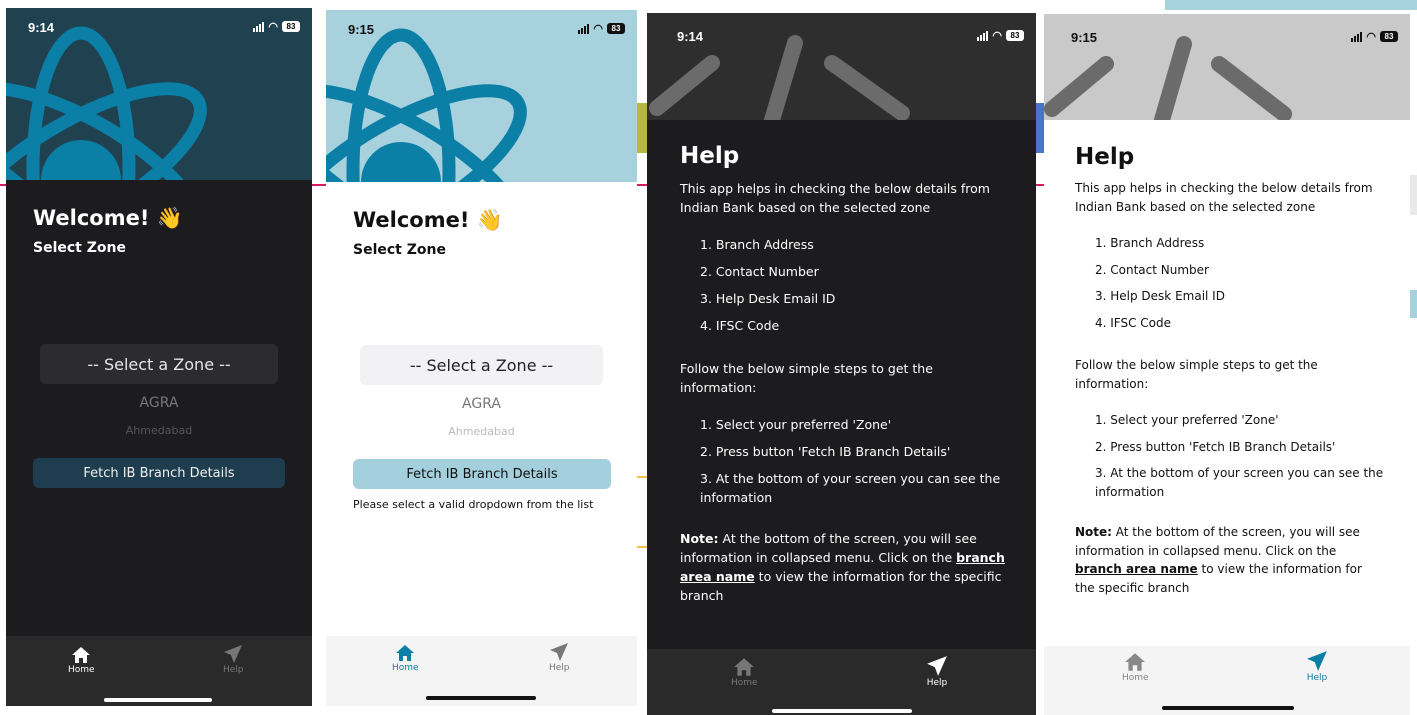  What do you see at coordinates (1291, 5) in the screenshot?
I see `background-top-right-strip` at bounding box center [1291, 5].